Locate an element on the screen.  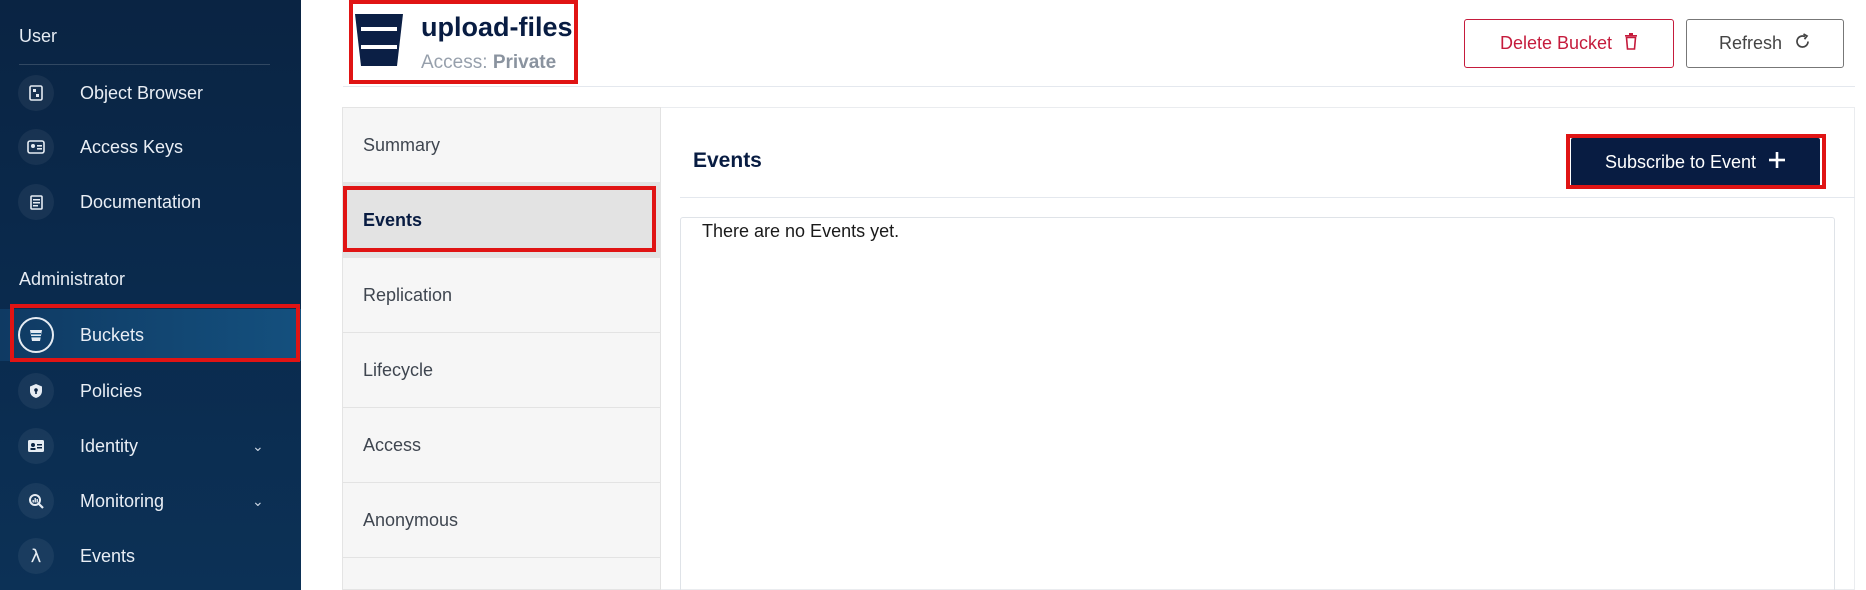
sidebar-item-label: Buckets is located at coordinates (112, 334).